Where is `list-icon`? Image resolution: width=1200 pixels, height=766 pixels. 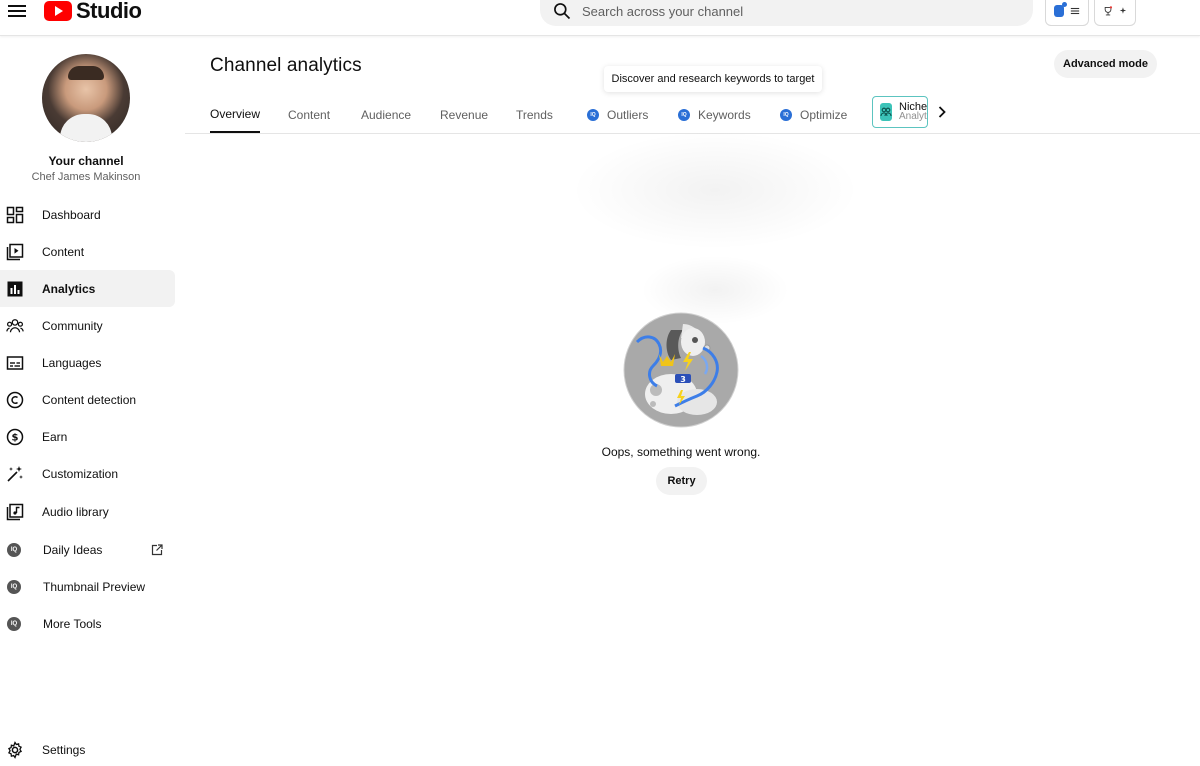 list-icon is located at coordinates (1075, 10).